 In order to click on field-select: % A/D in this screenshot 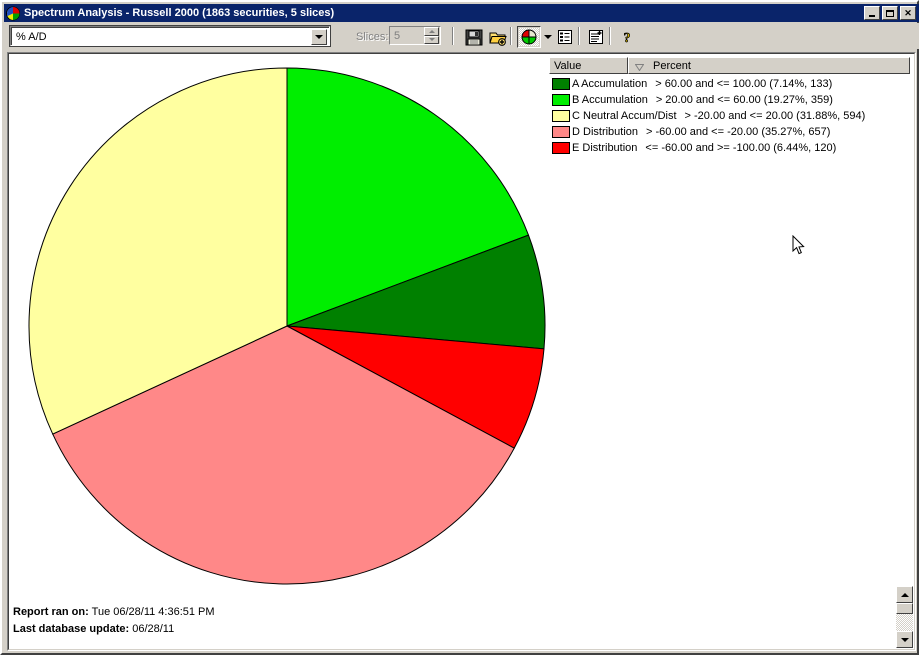, I will do `click(170, 36)`.